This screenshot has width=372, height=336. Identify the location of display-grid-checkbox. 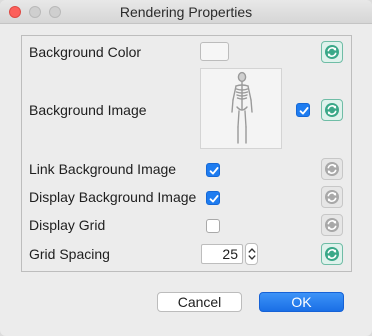
(213, 226).